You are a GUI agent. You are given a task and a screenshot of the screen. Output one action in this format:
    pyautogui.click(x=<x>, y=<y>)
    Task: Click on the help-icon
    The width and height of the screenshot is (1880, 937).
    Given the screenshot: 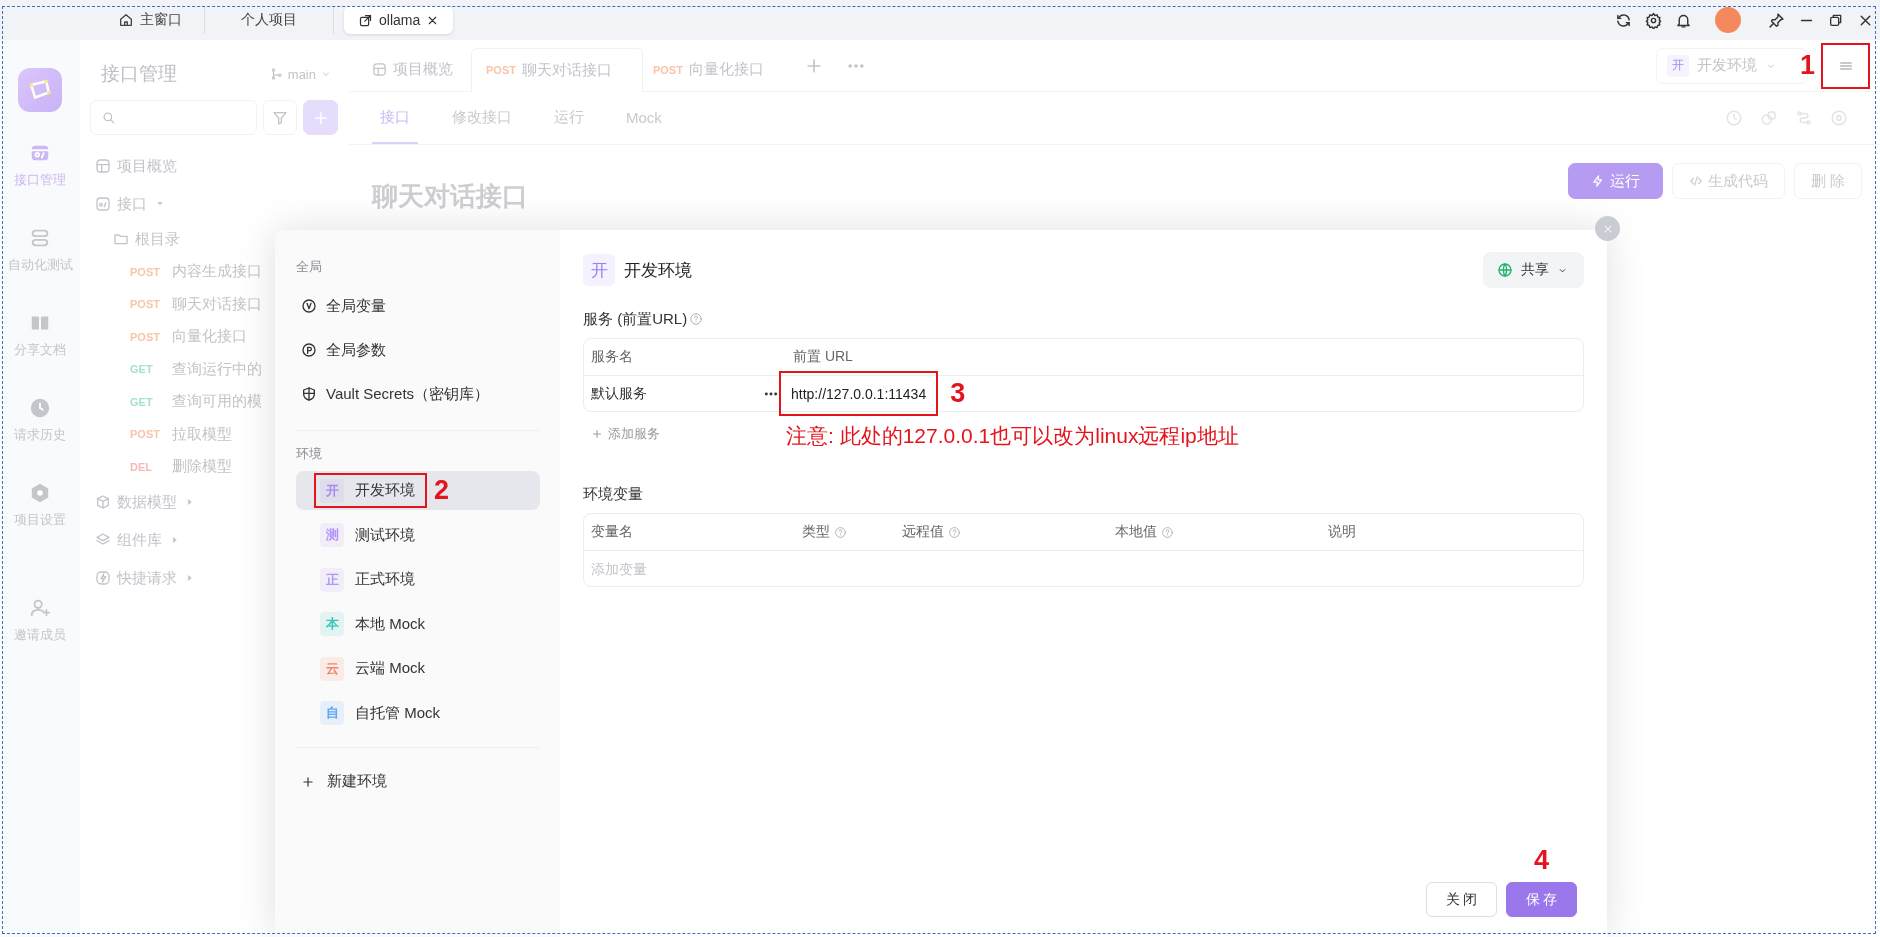 What is the action you would take?
    pyautogui.click(x=696, y=319)
    